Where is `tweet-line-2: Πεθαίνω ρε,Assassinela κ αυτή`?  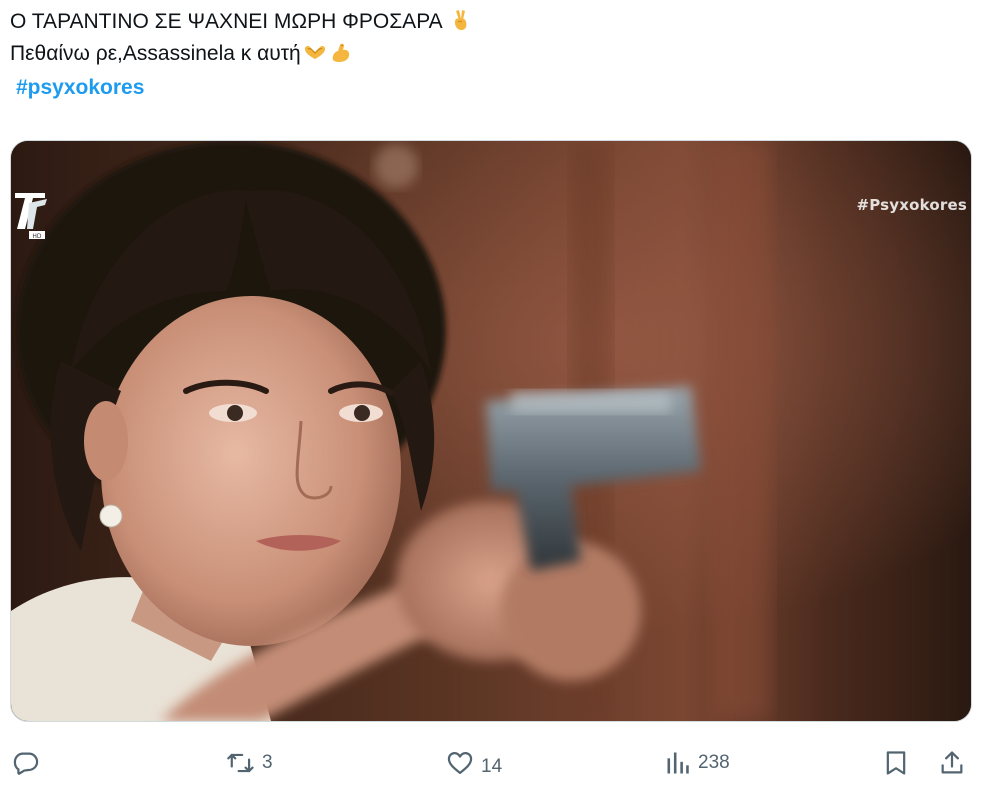 tweet-line-2: Πεθαίνω ρε,Assassinela κ αυτή is located at coordinates (490, 54).